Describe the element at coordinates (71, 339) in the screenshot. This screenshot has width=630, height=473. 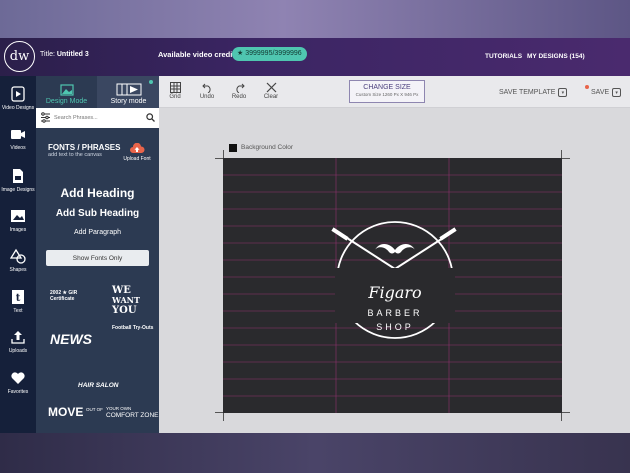
I see `font-sample-news: NEWS` at that location.